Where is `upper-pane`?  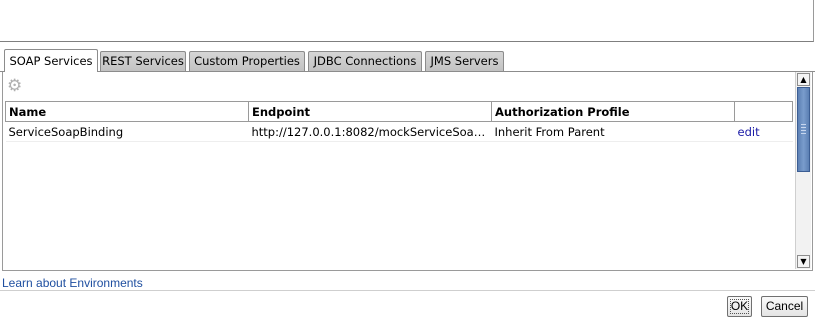 upper-pane is located at coordinates (407, 21).